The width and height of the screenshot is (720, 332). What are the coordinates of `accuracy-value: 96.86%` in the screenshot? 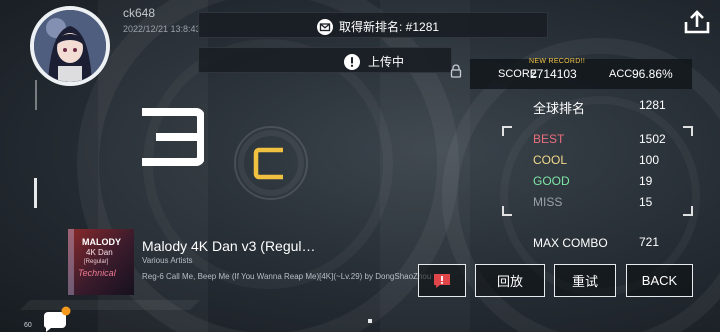 It's located at (652, 74).